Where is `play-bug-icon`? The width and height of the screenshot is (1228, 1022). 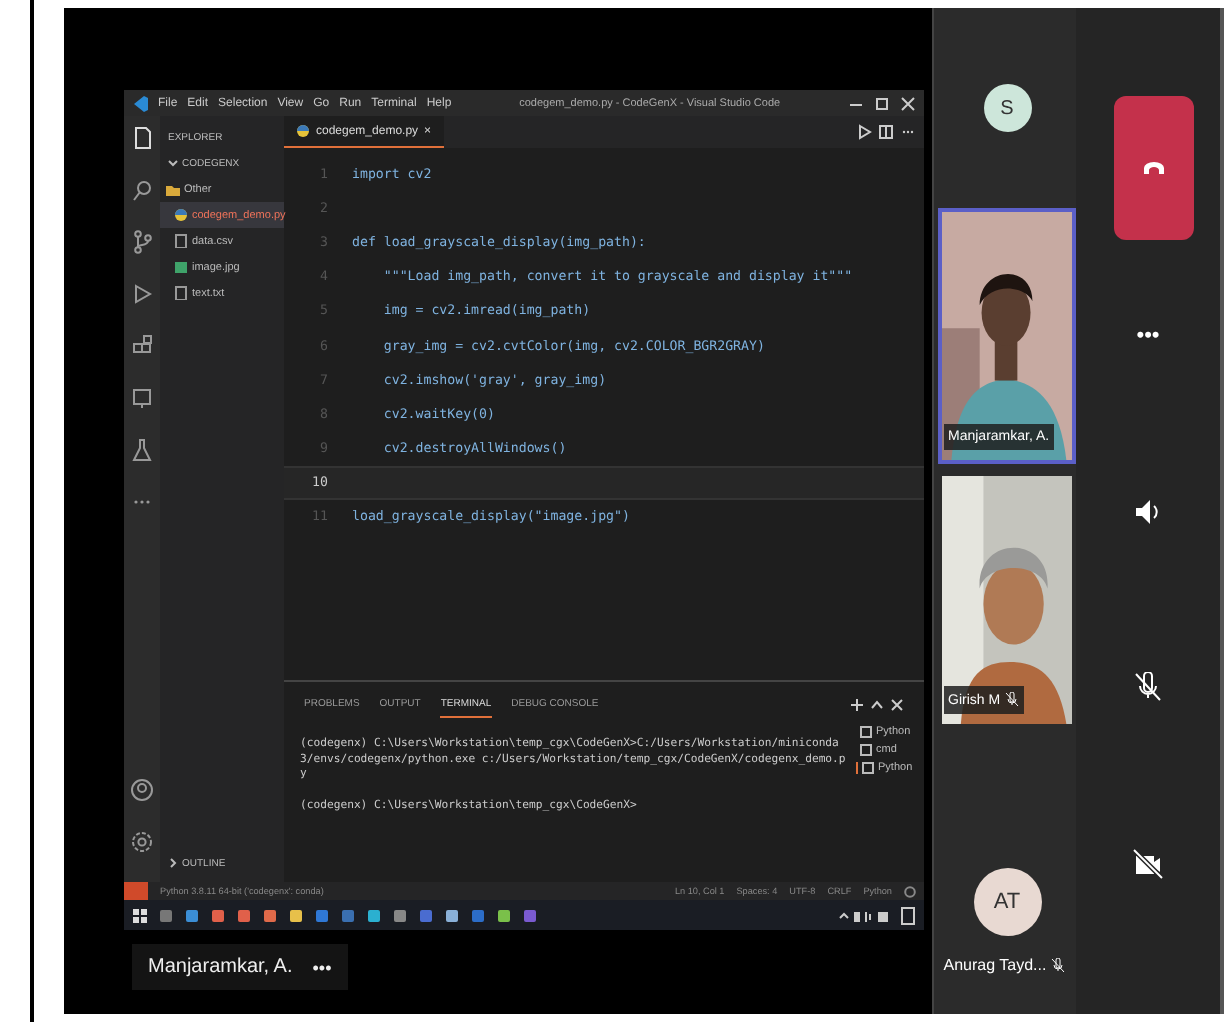
play-bug-icon is located at coordinates (142, 294).